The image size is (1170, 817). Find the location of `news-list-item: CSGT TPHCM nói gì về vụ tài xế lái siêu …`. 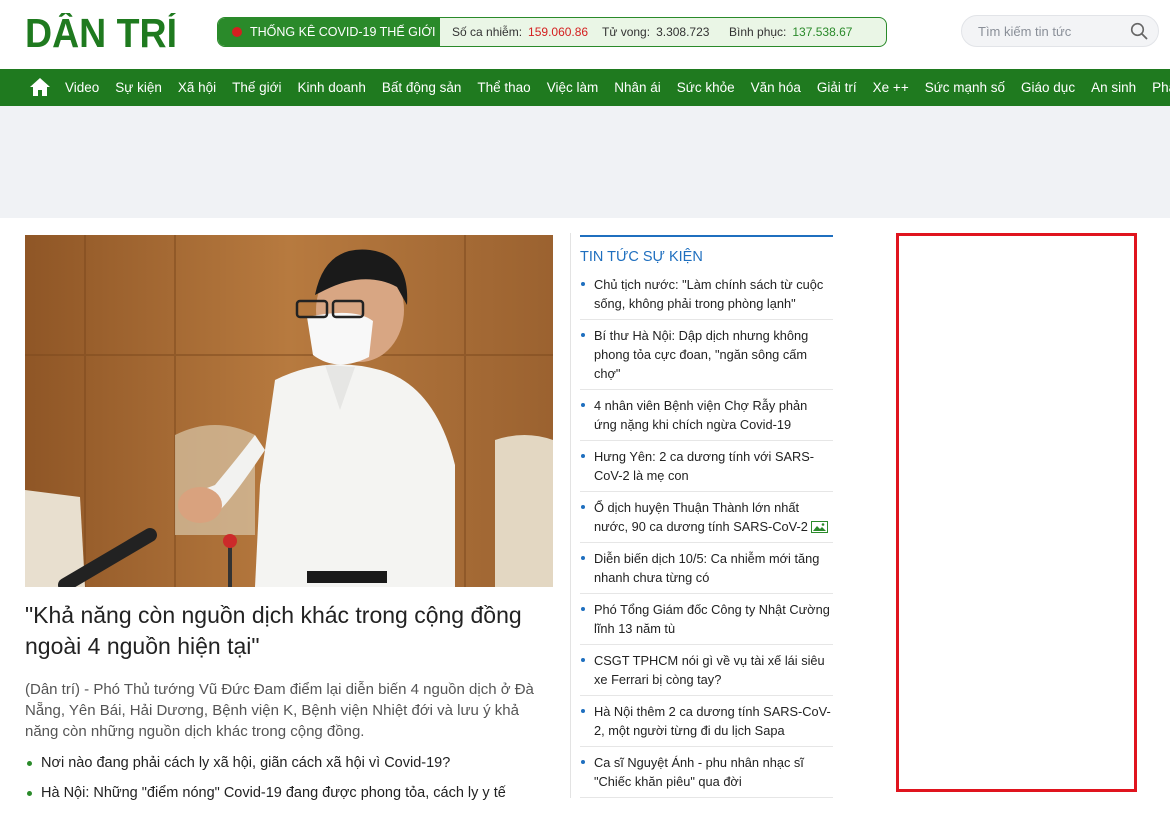

news-list-item: CSGT TPHCM nói gì về vụ tài xế lái siêu … is located at coordinates (706, 670).